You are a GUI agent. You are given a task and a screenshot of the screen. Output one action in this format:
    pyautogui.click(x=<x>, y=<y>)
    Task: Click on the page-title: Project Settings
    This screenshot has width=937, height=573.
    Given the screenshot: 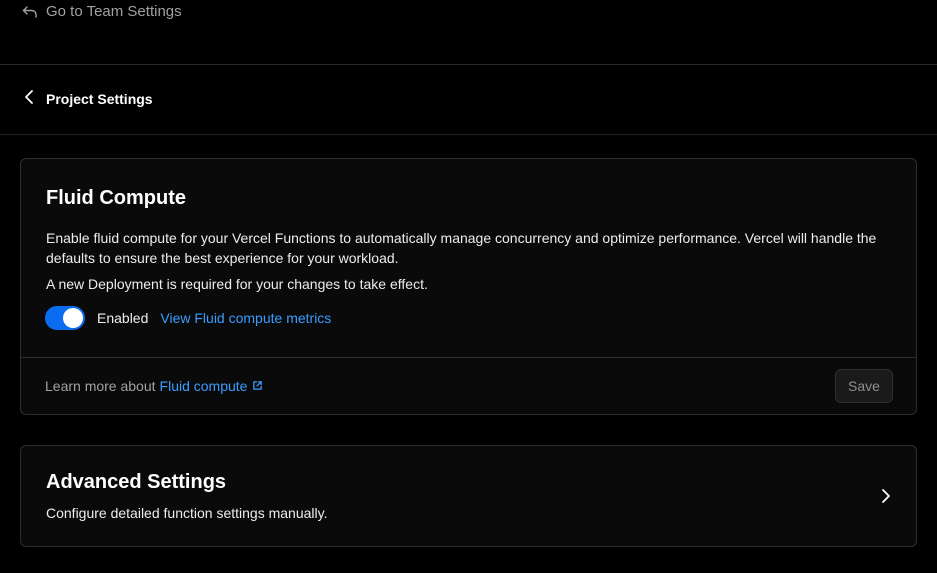 What is the action you would take?
    pyautogui.click(x=99, y=98)
    